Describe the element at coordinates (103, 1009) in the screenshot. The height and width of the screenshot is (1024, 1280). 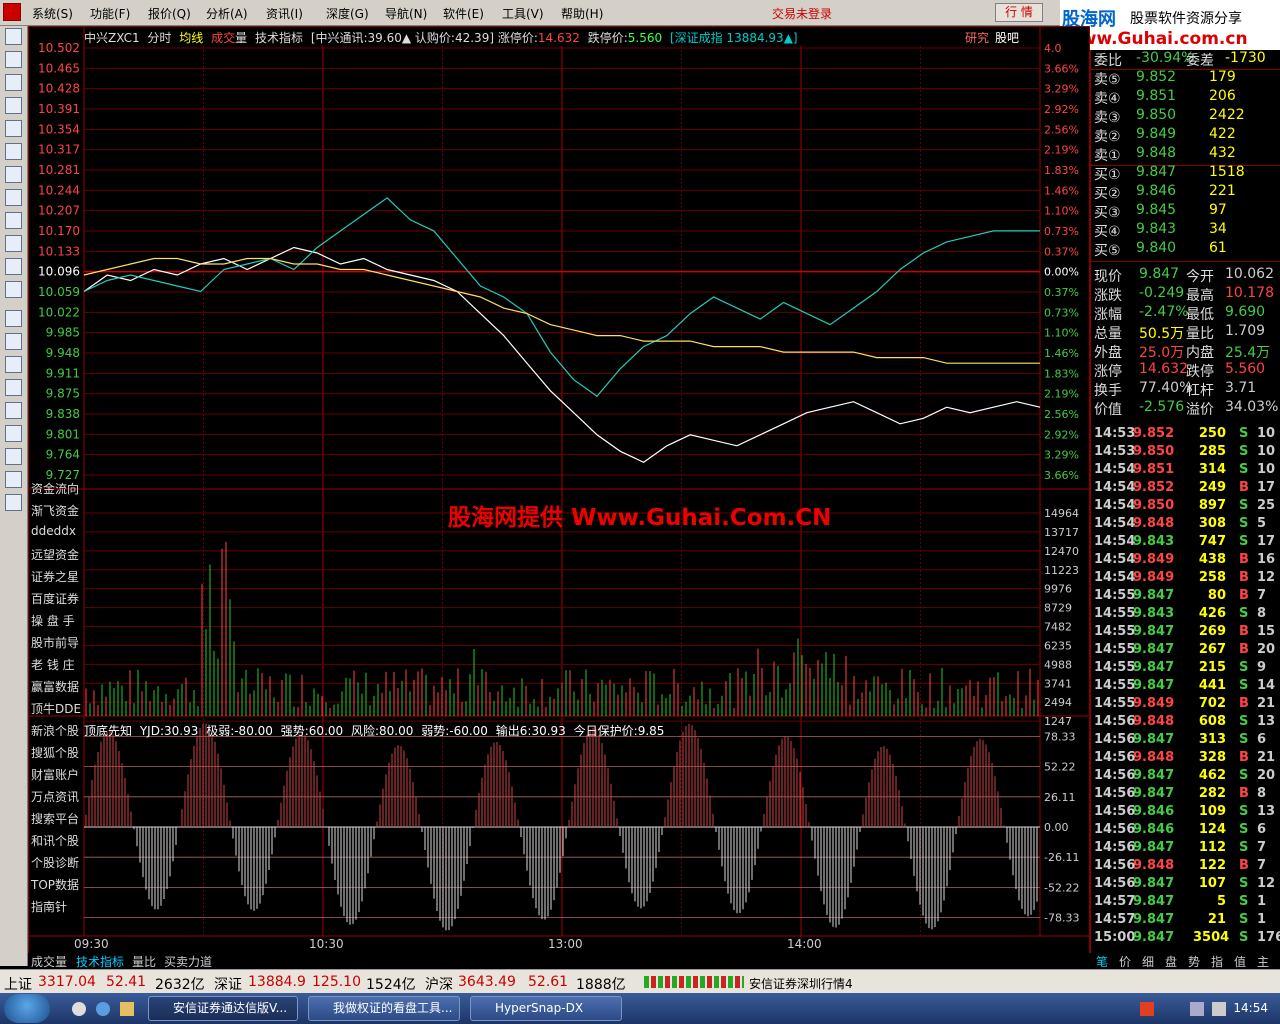
I see `ie-icon` at that location.